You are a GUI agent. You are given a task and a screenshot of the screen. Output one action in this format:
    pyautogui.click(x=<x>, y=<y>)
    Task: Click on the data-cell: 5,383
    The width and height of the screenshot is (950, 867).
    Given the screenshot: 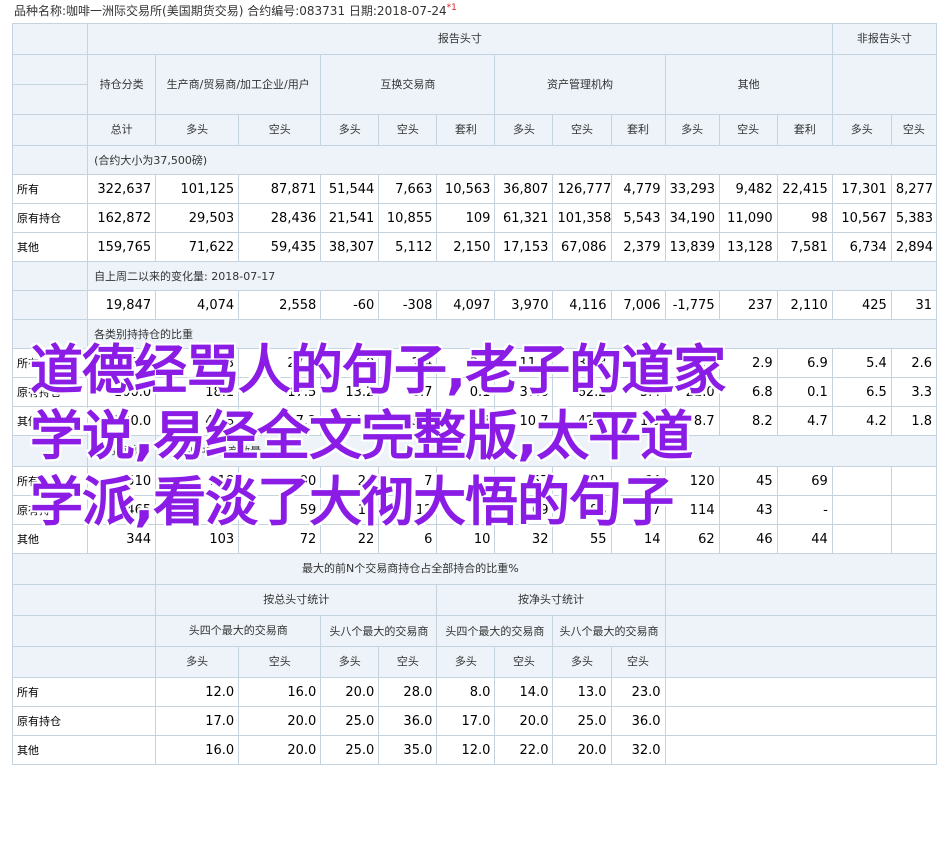 What is the action you would take?
    pyautogui.click(x=914, y=218)
    